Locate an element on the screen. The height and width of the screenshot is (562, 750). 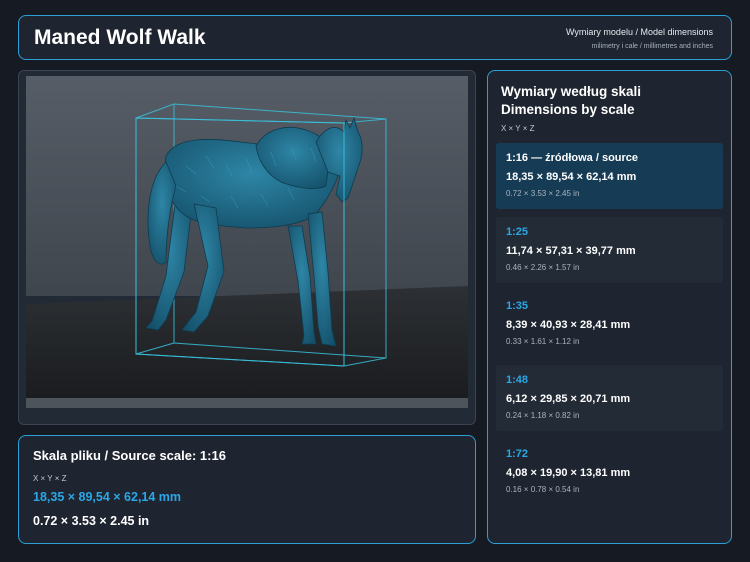
scale-dimensions-inches: 0.72 × 3.53 × 2.45 in is located at coordinates (543, 193).